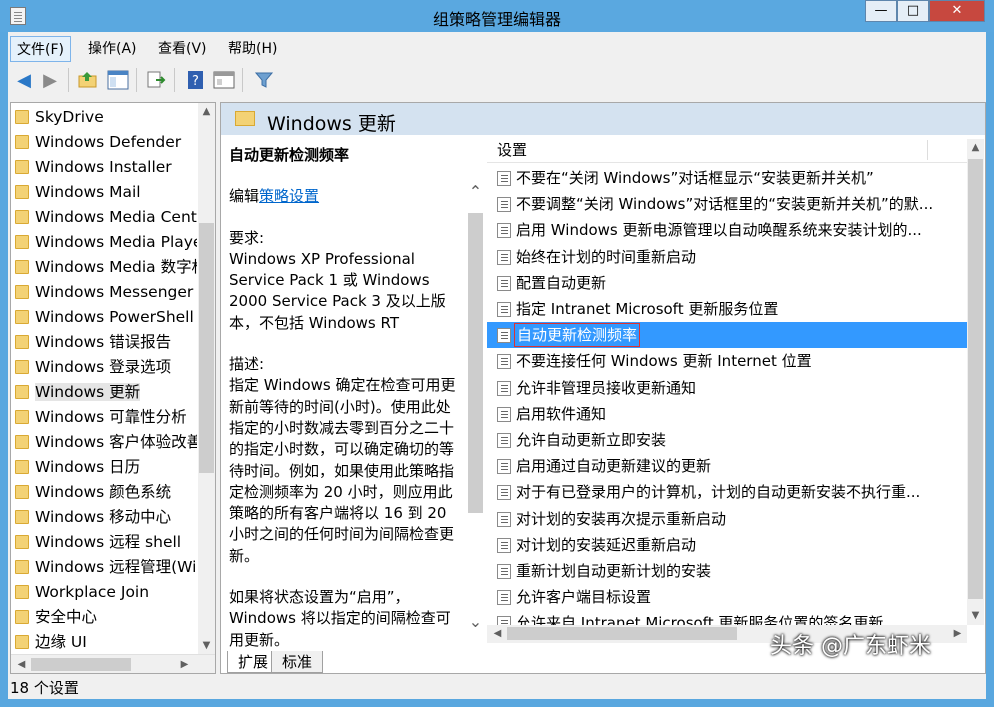 The image size is (994, 707). I want to click on filter-icon, so click(264, 80).